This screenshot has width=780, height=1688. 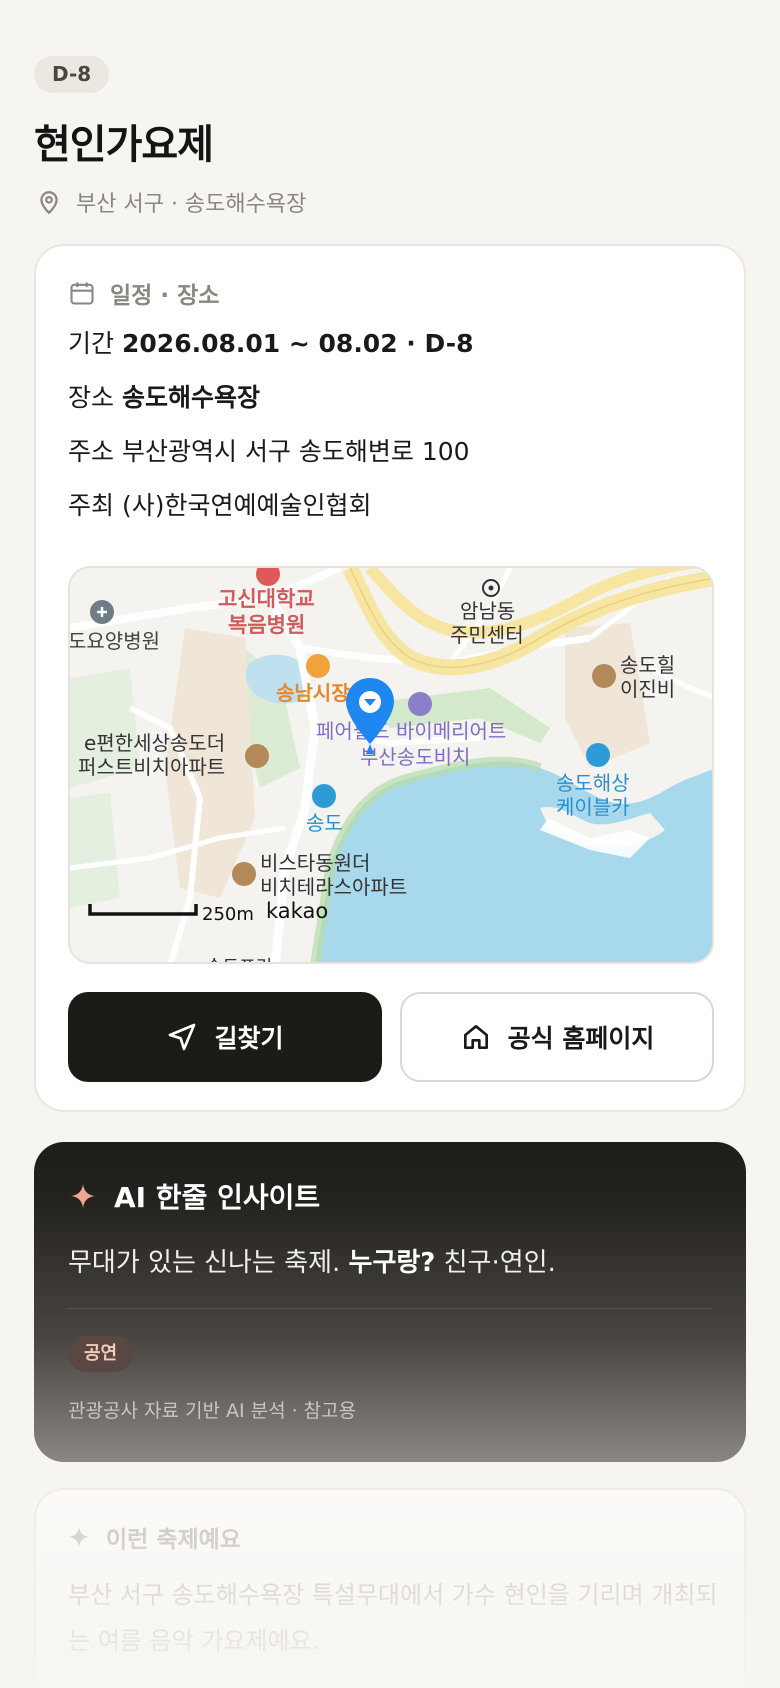 I want to click on pin-icon, so click(x=49, y=203).